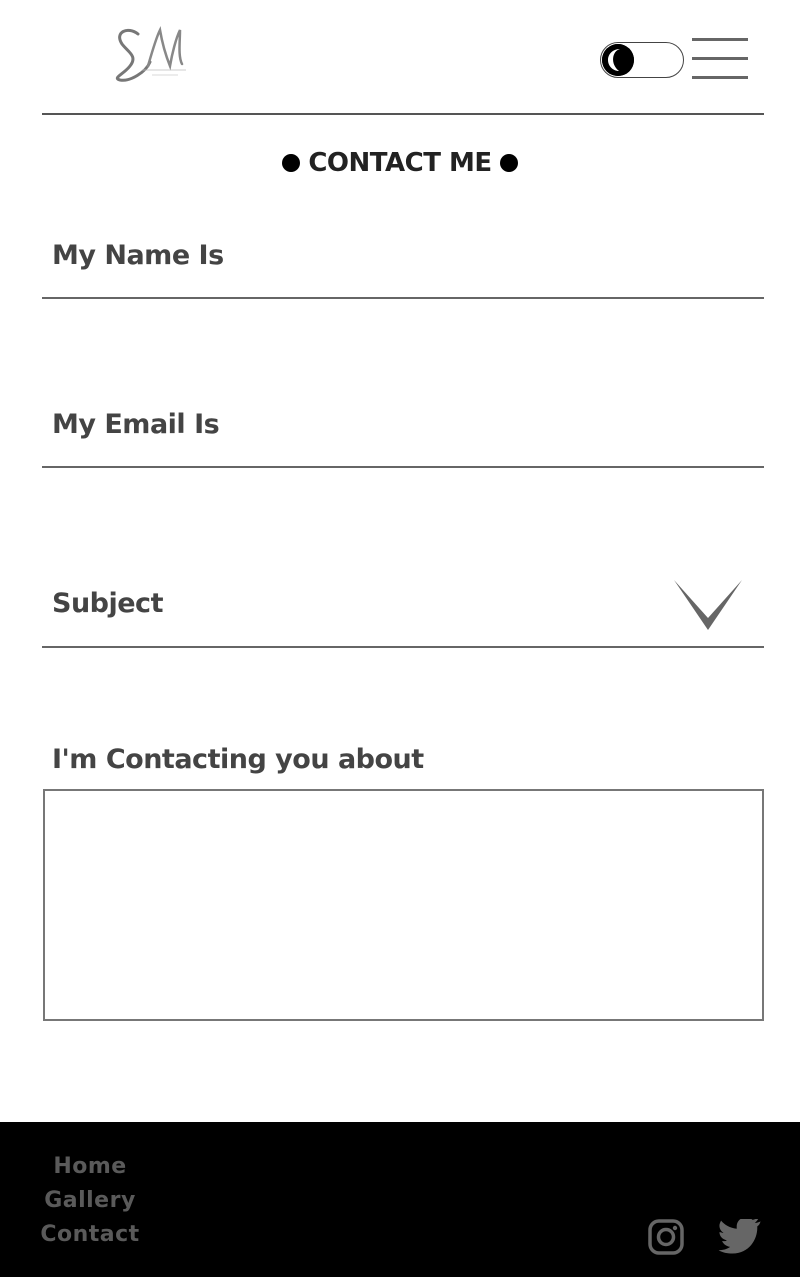 This screenshot has width=800, height=1277. I want to click on page-title: CONTACT ME, so click(400, 163).